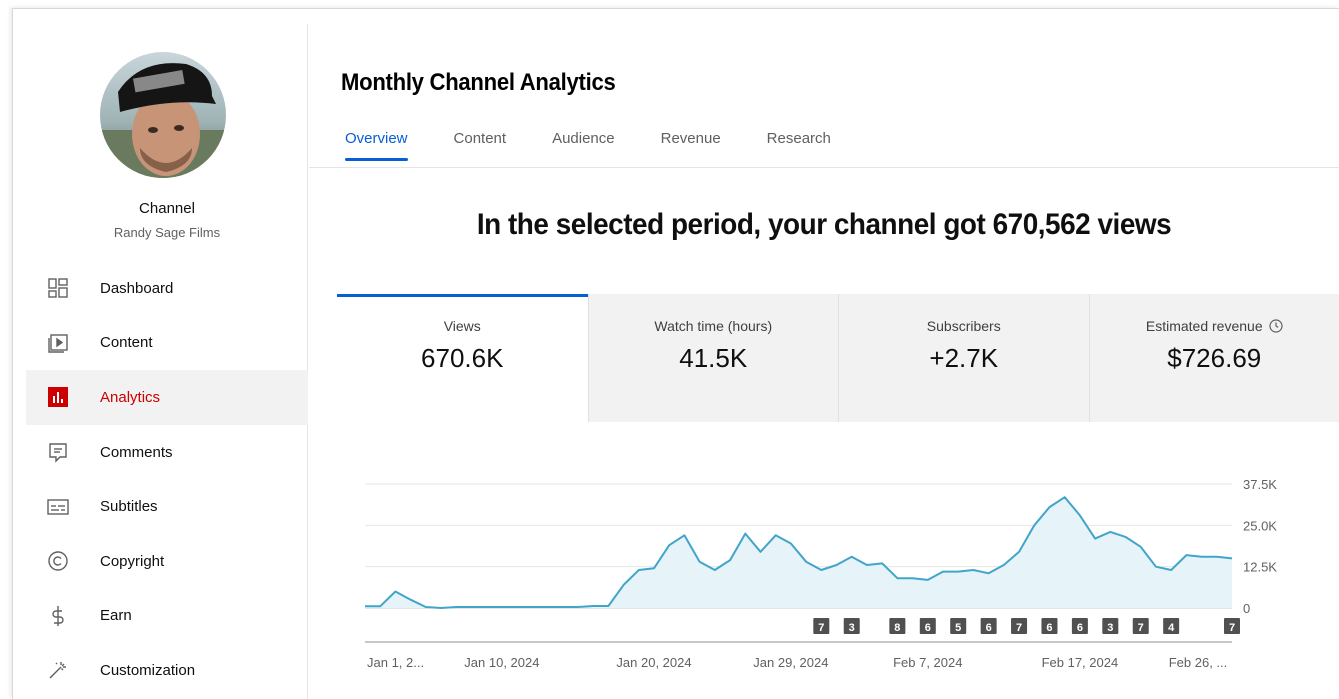 The height and width of the screenshot is (699, 1339). I want to click on dollar-icon, so click(58, 616).